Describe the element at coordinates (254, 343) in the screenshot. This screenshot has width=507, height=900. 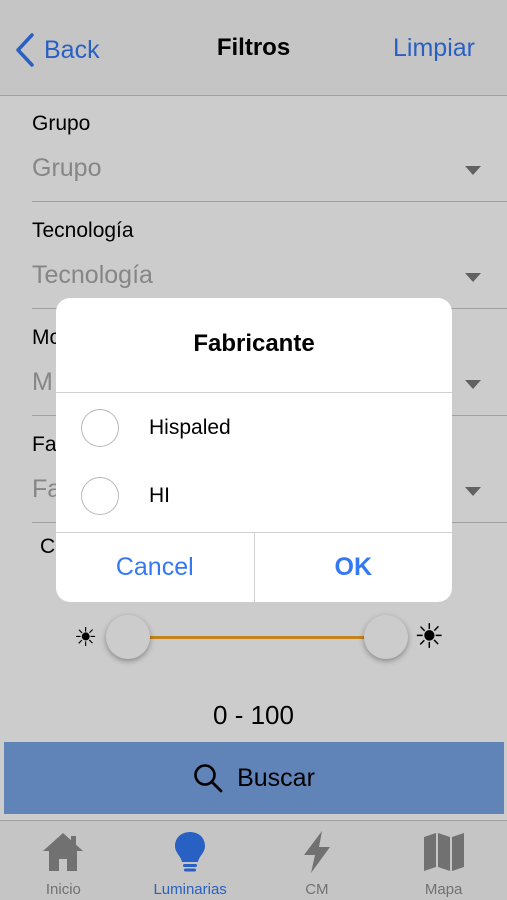
I see `dialog-title: Fabricante` at that location.